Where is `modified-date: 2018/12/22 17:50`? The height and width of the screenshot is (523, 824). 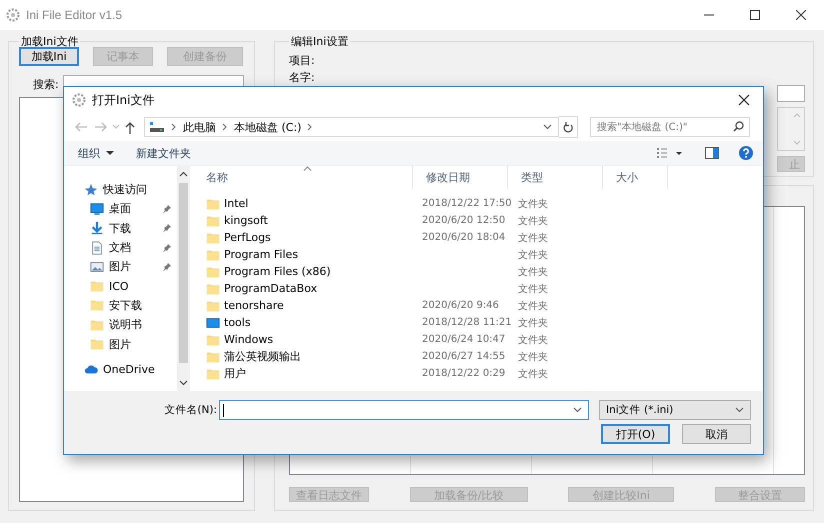 modified-date: 2018/12/22 17:50 is located at coordinates (467, 203).